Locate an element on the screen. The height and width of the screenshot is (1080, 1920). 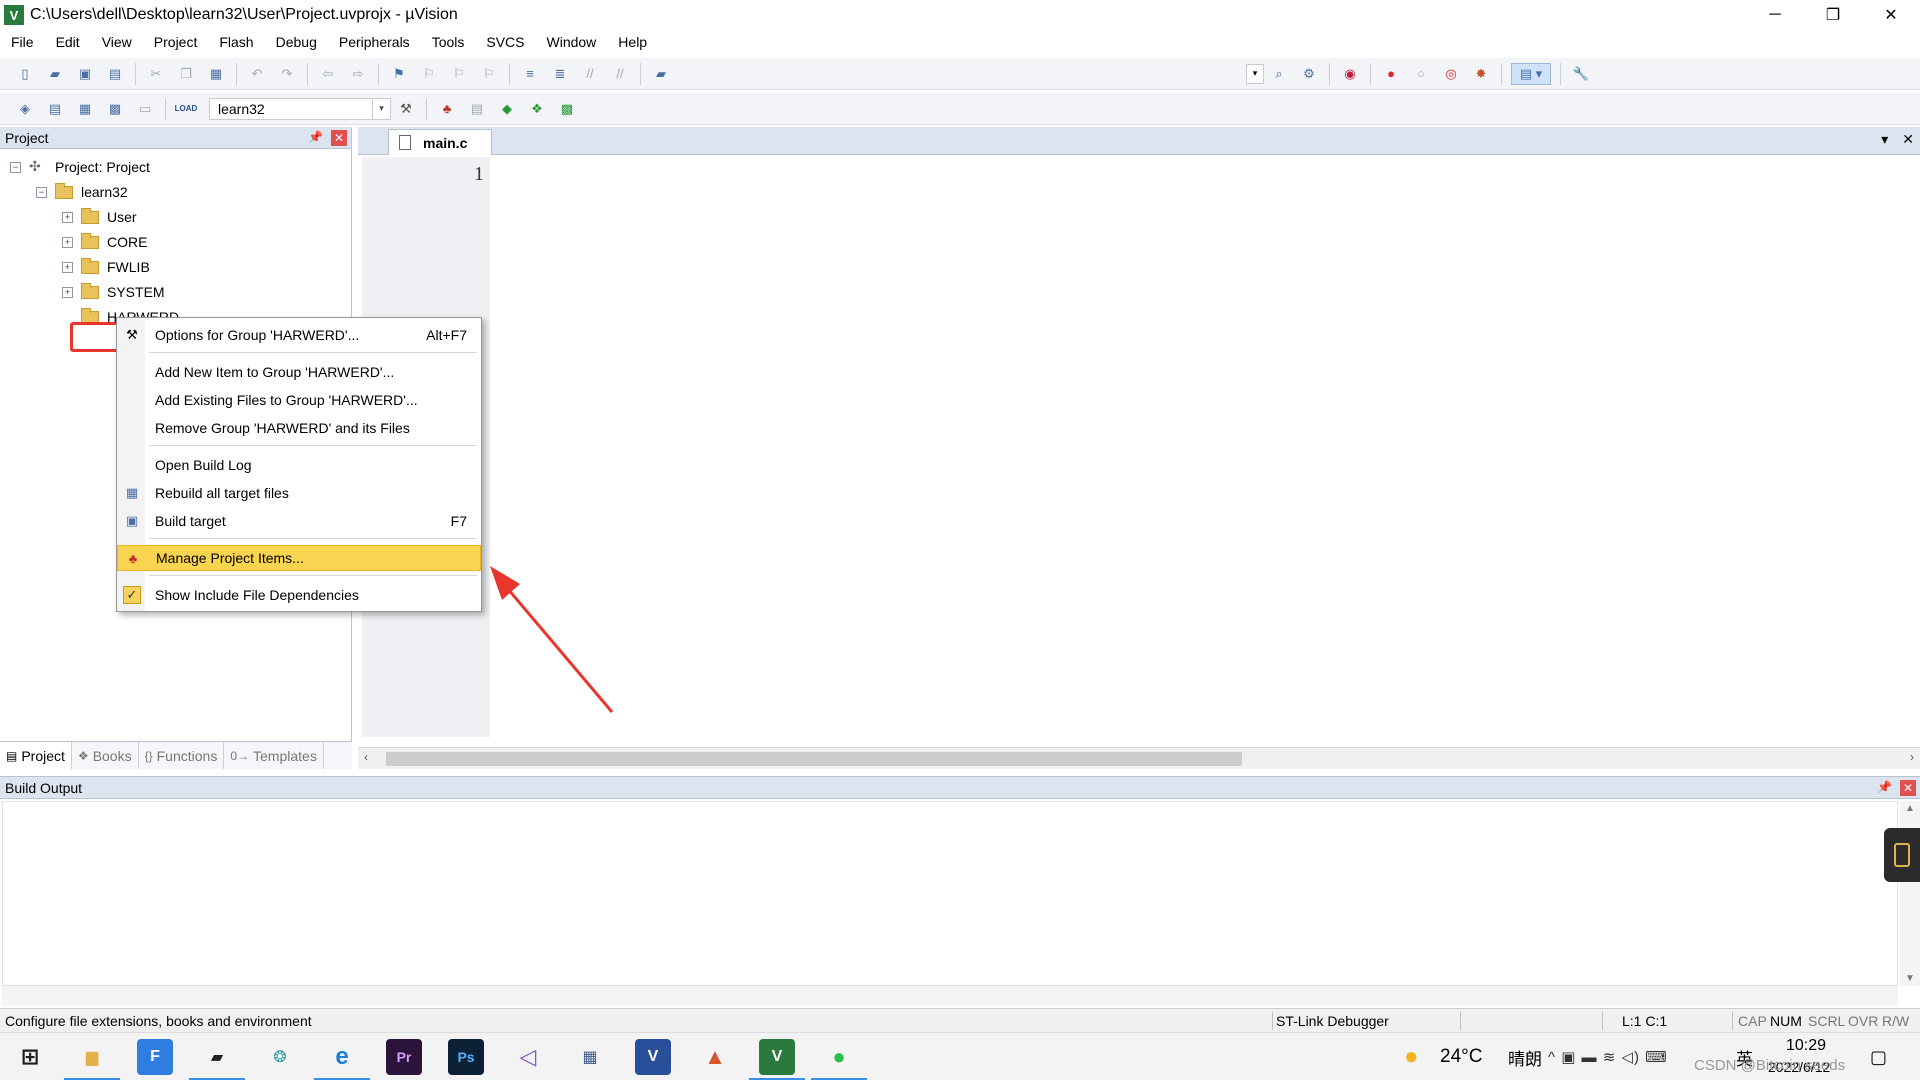
paste-icon: ▦ is located at coordinates (216, 74).